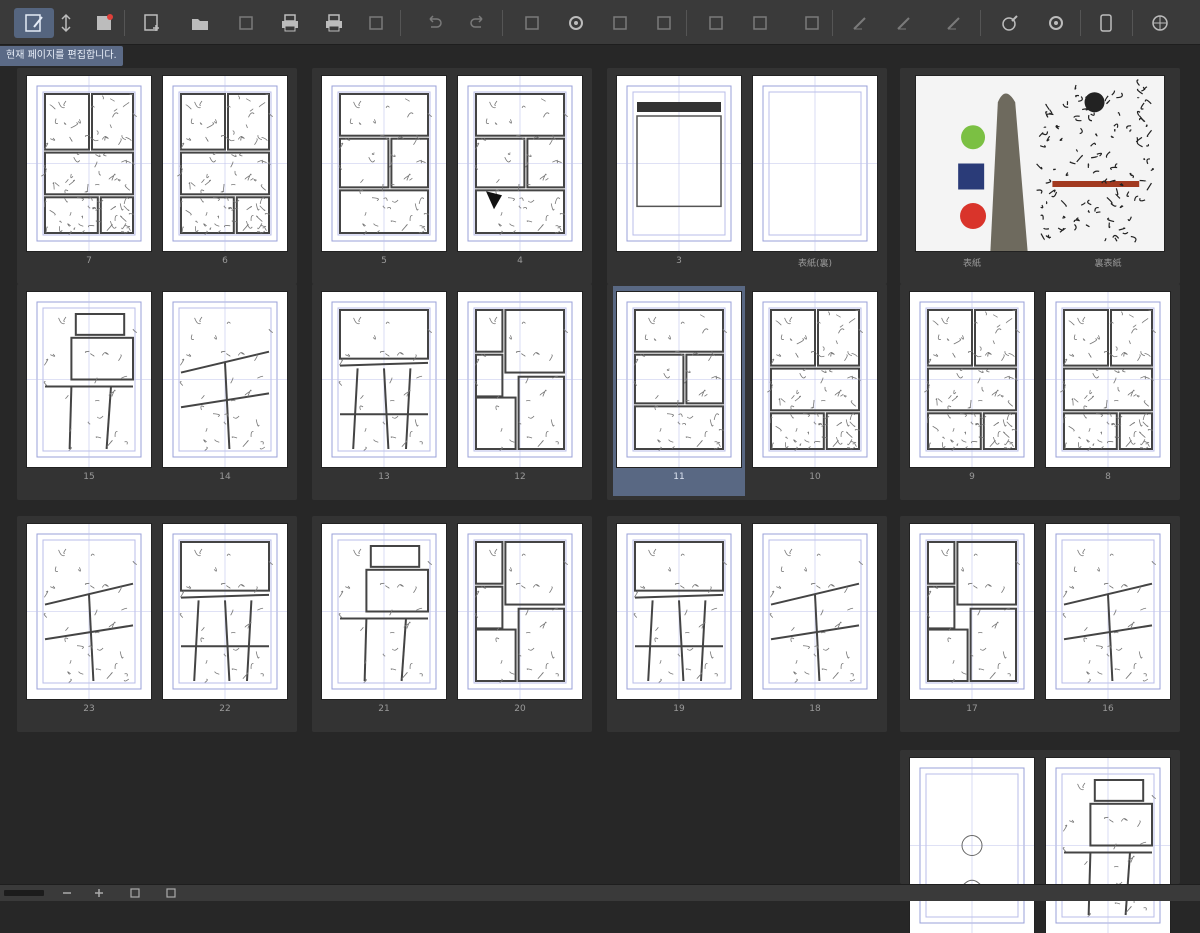 This screenshot has height=933, width=1200. I want to click on add-page-icon, so click(151, 22).